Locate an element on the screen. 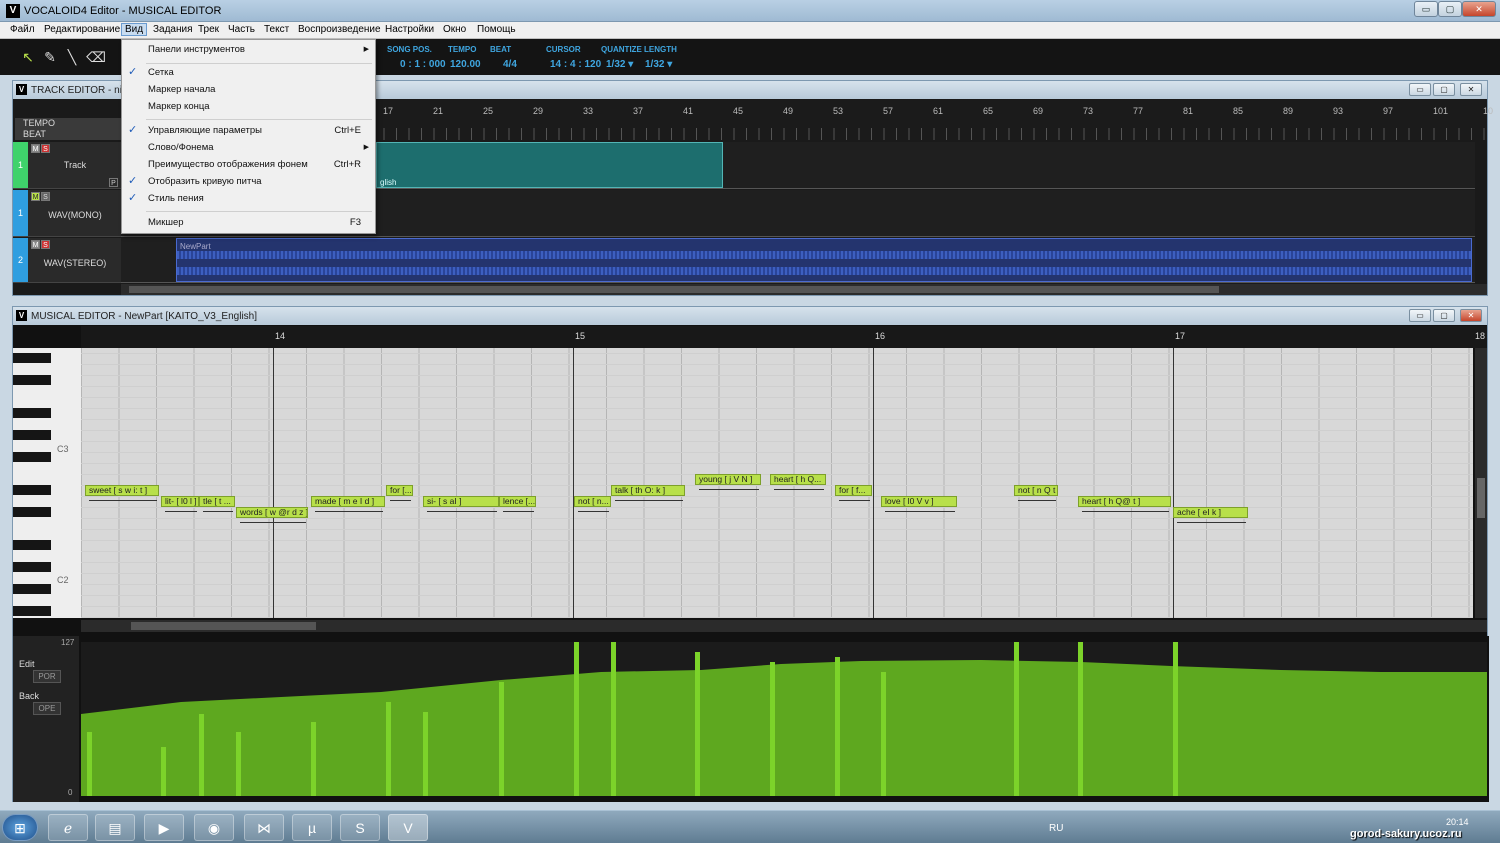 The width and height of the screenshot is (1500, 843). menu-track: Трек is located at coordinates (208, 29).